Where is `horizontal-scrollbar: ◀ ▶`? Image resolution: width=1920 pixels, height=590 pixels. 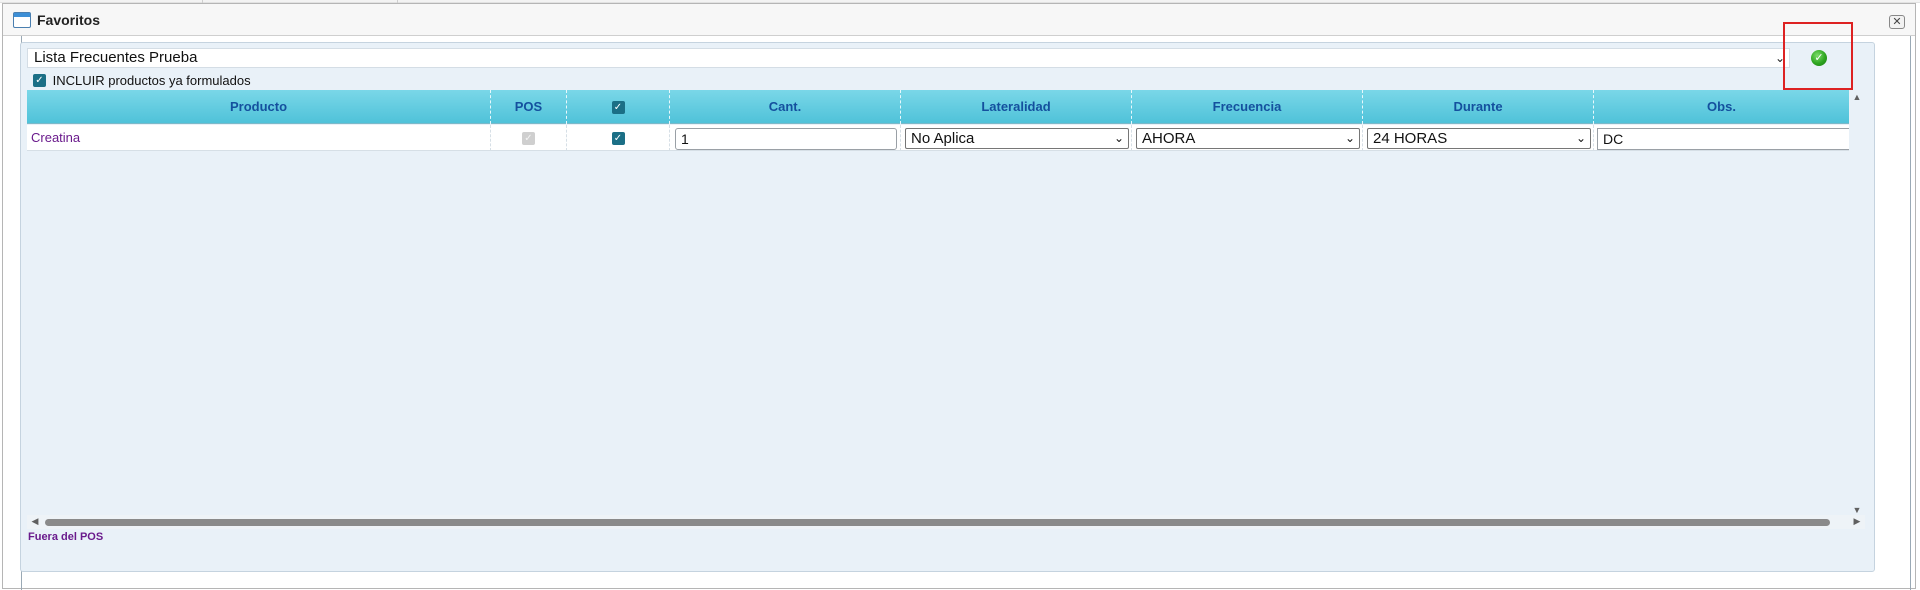 horizontal-scrollbar: ◀ ▶ is located at coordinates (946, 522).